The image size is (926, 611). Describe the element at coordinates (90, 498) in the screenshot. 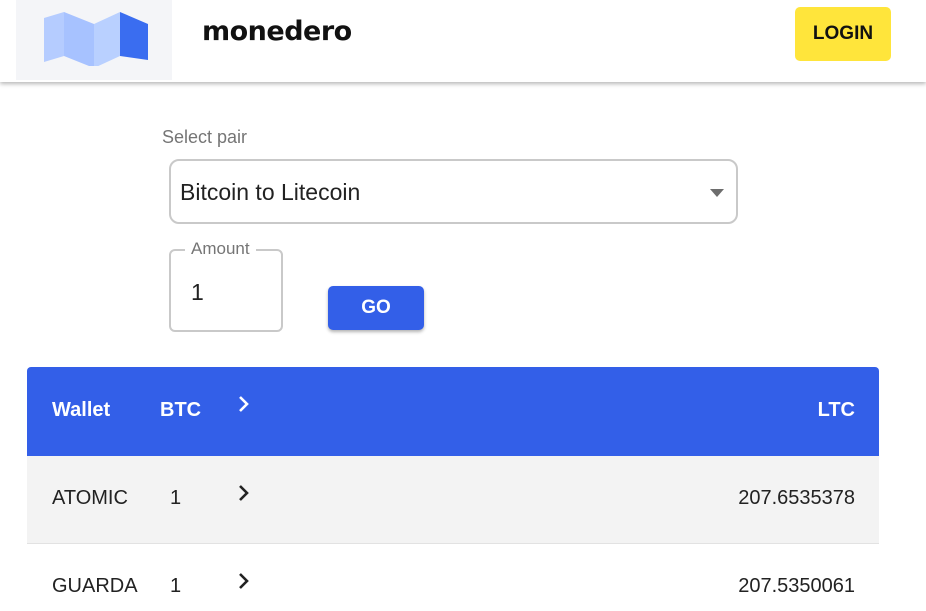

I see `wallet-name: ATOMIC` at that location.